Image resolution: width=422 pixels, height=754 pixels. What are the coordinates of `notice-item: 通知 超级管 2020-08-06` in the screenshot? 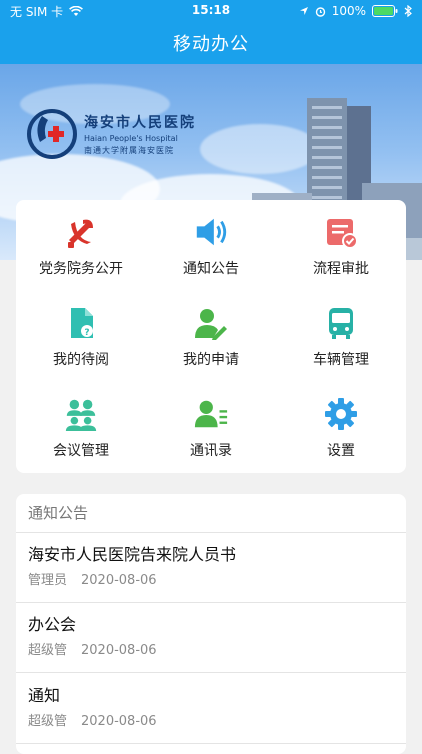 It's located at (211, 709).